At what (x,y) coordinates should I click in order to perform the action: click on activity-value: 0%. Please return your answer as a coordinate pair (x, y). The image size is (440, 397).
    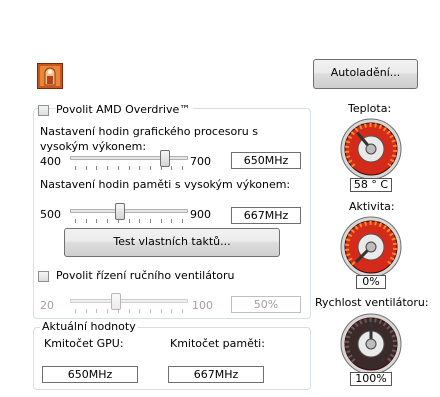
    Looking at the image, I should click on (371, 282).